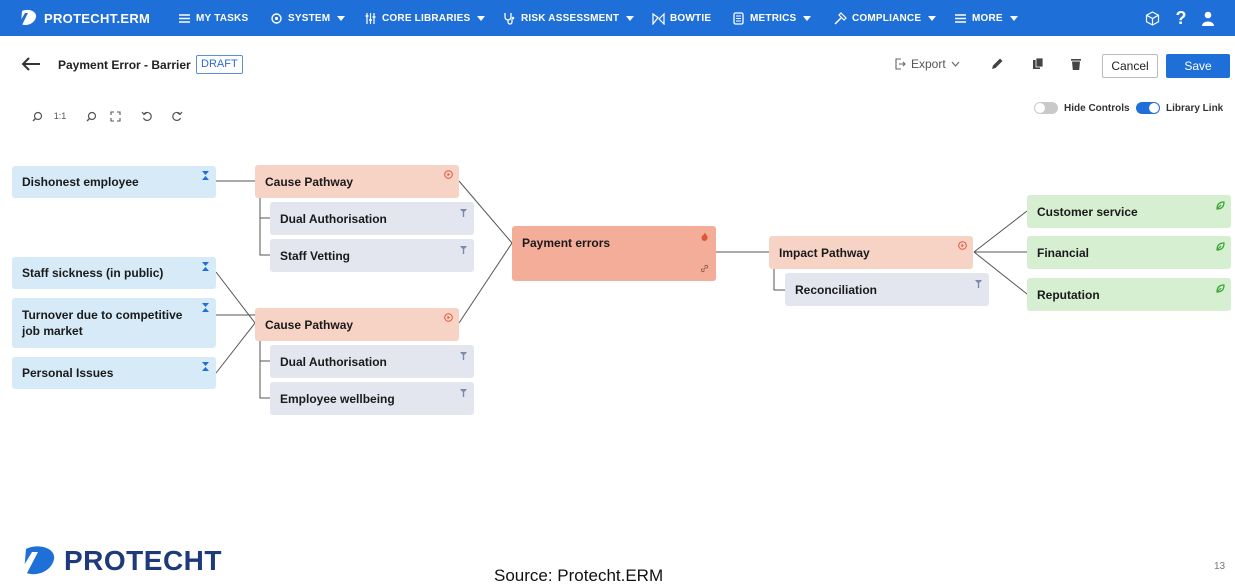 The height and width of the screenshot is (586, 1235). I want to click on export-label: Export, so click(928, 64).